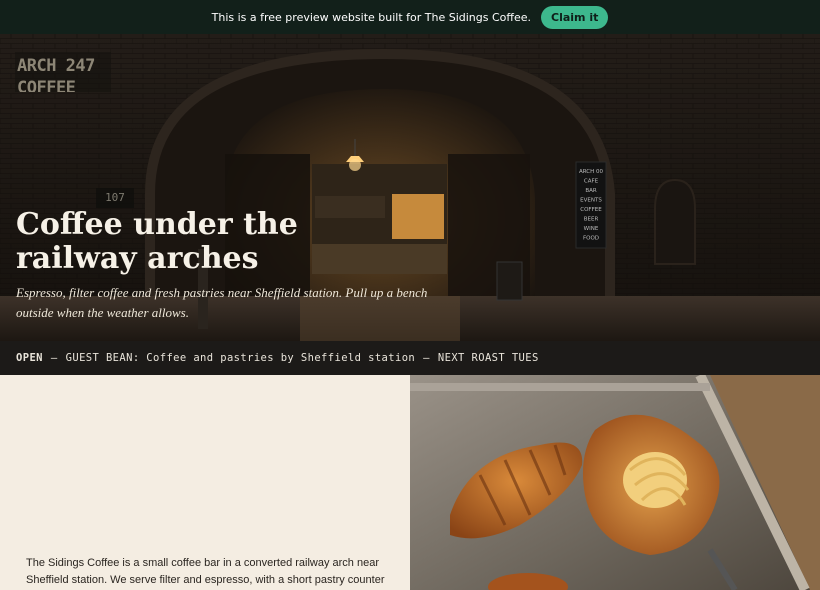  I want to click on menu-board-line: FOOD, so click(591, 239).